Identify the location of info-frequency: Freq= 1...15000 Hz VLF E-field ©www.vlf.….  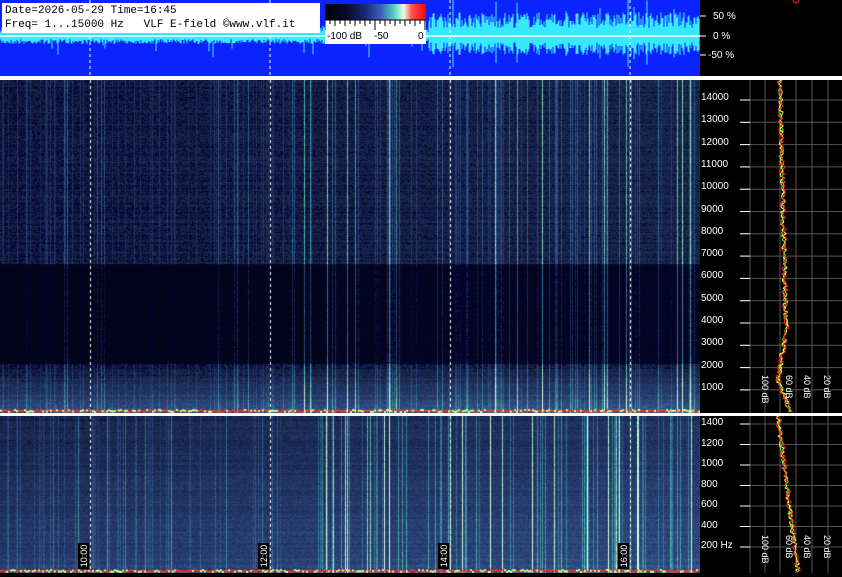
(150, 25).